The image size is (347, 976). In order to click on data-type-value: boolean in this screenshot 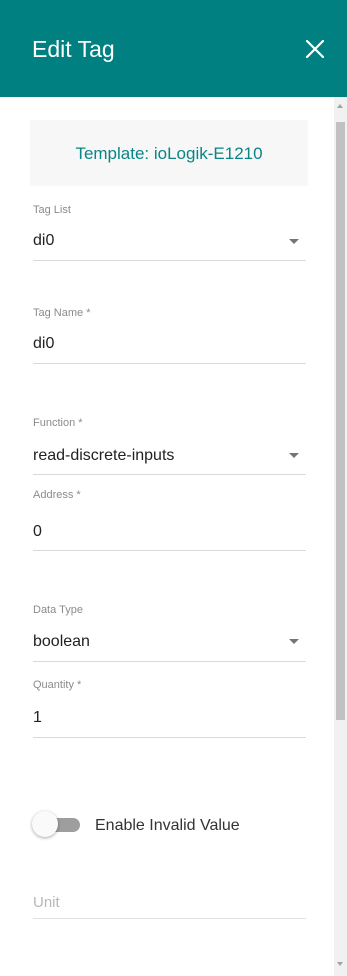, I will do `click(61, 641)`.